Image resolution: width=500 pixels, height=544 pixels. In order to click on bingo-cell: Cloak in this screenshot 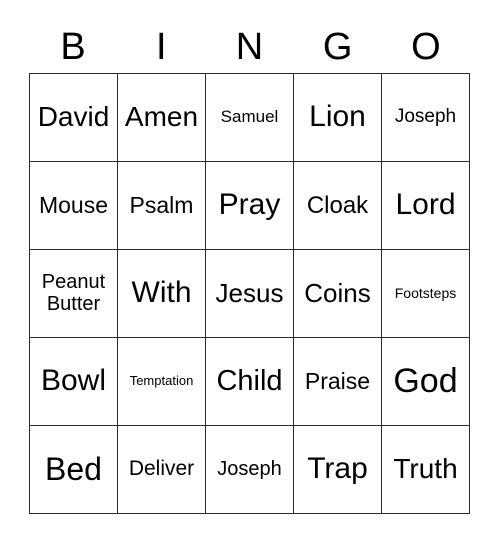, I will do `click(338, 206)`.